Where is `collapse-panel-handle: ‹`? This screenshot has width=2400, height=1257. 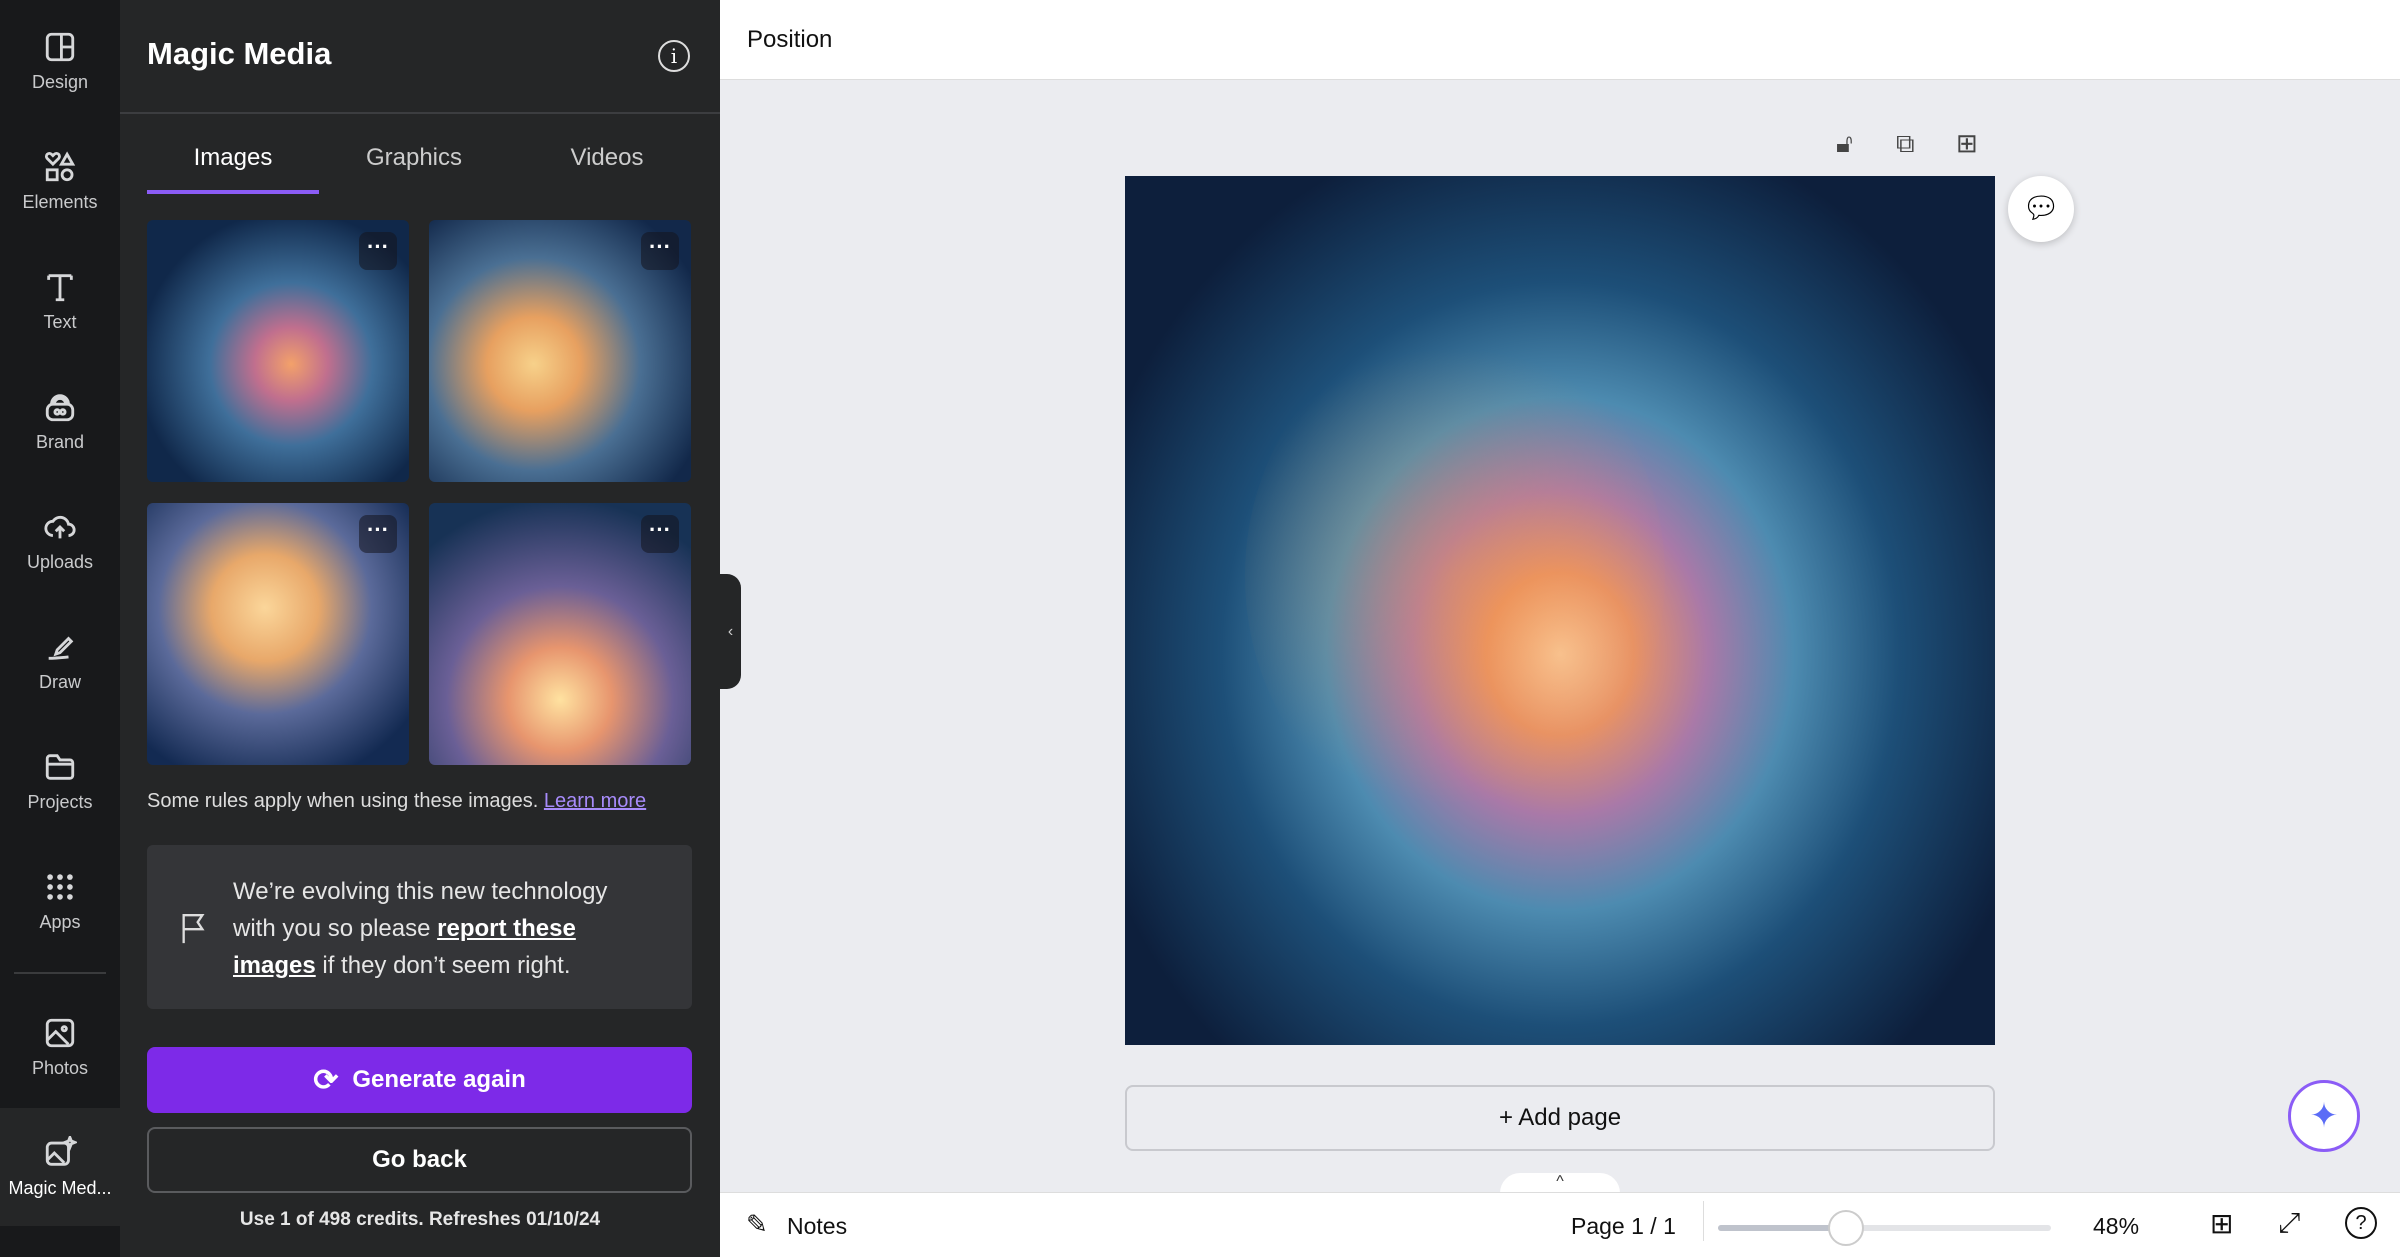
collapse-panel-handle: ‹ is located at coordinates (730, 631).